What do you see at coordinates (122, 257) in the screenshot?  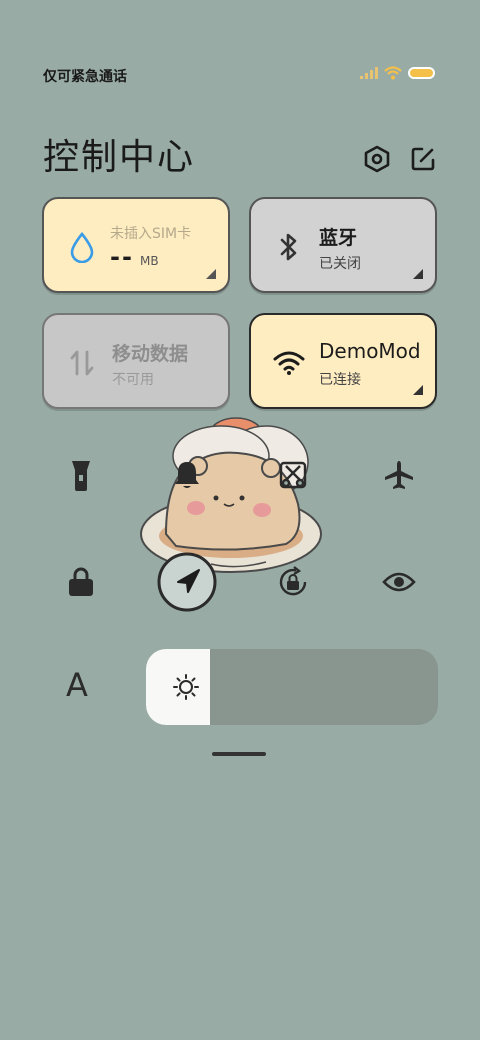 I see `data-usage-value: --` at bounding box center [122, 257].